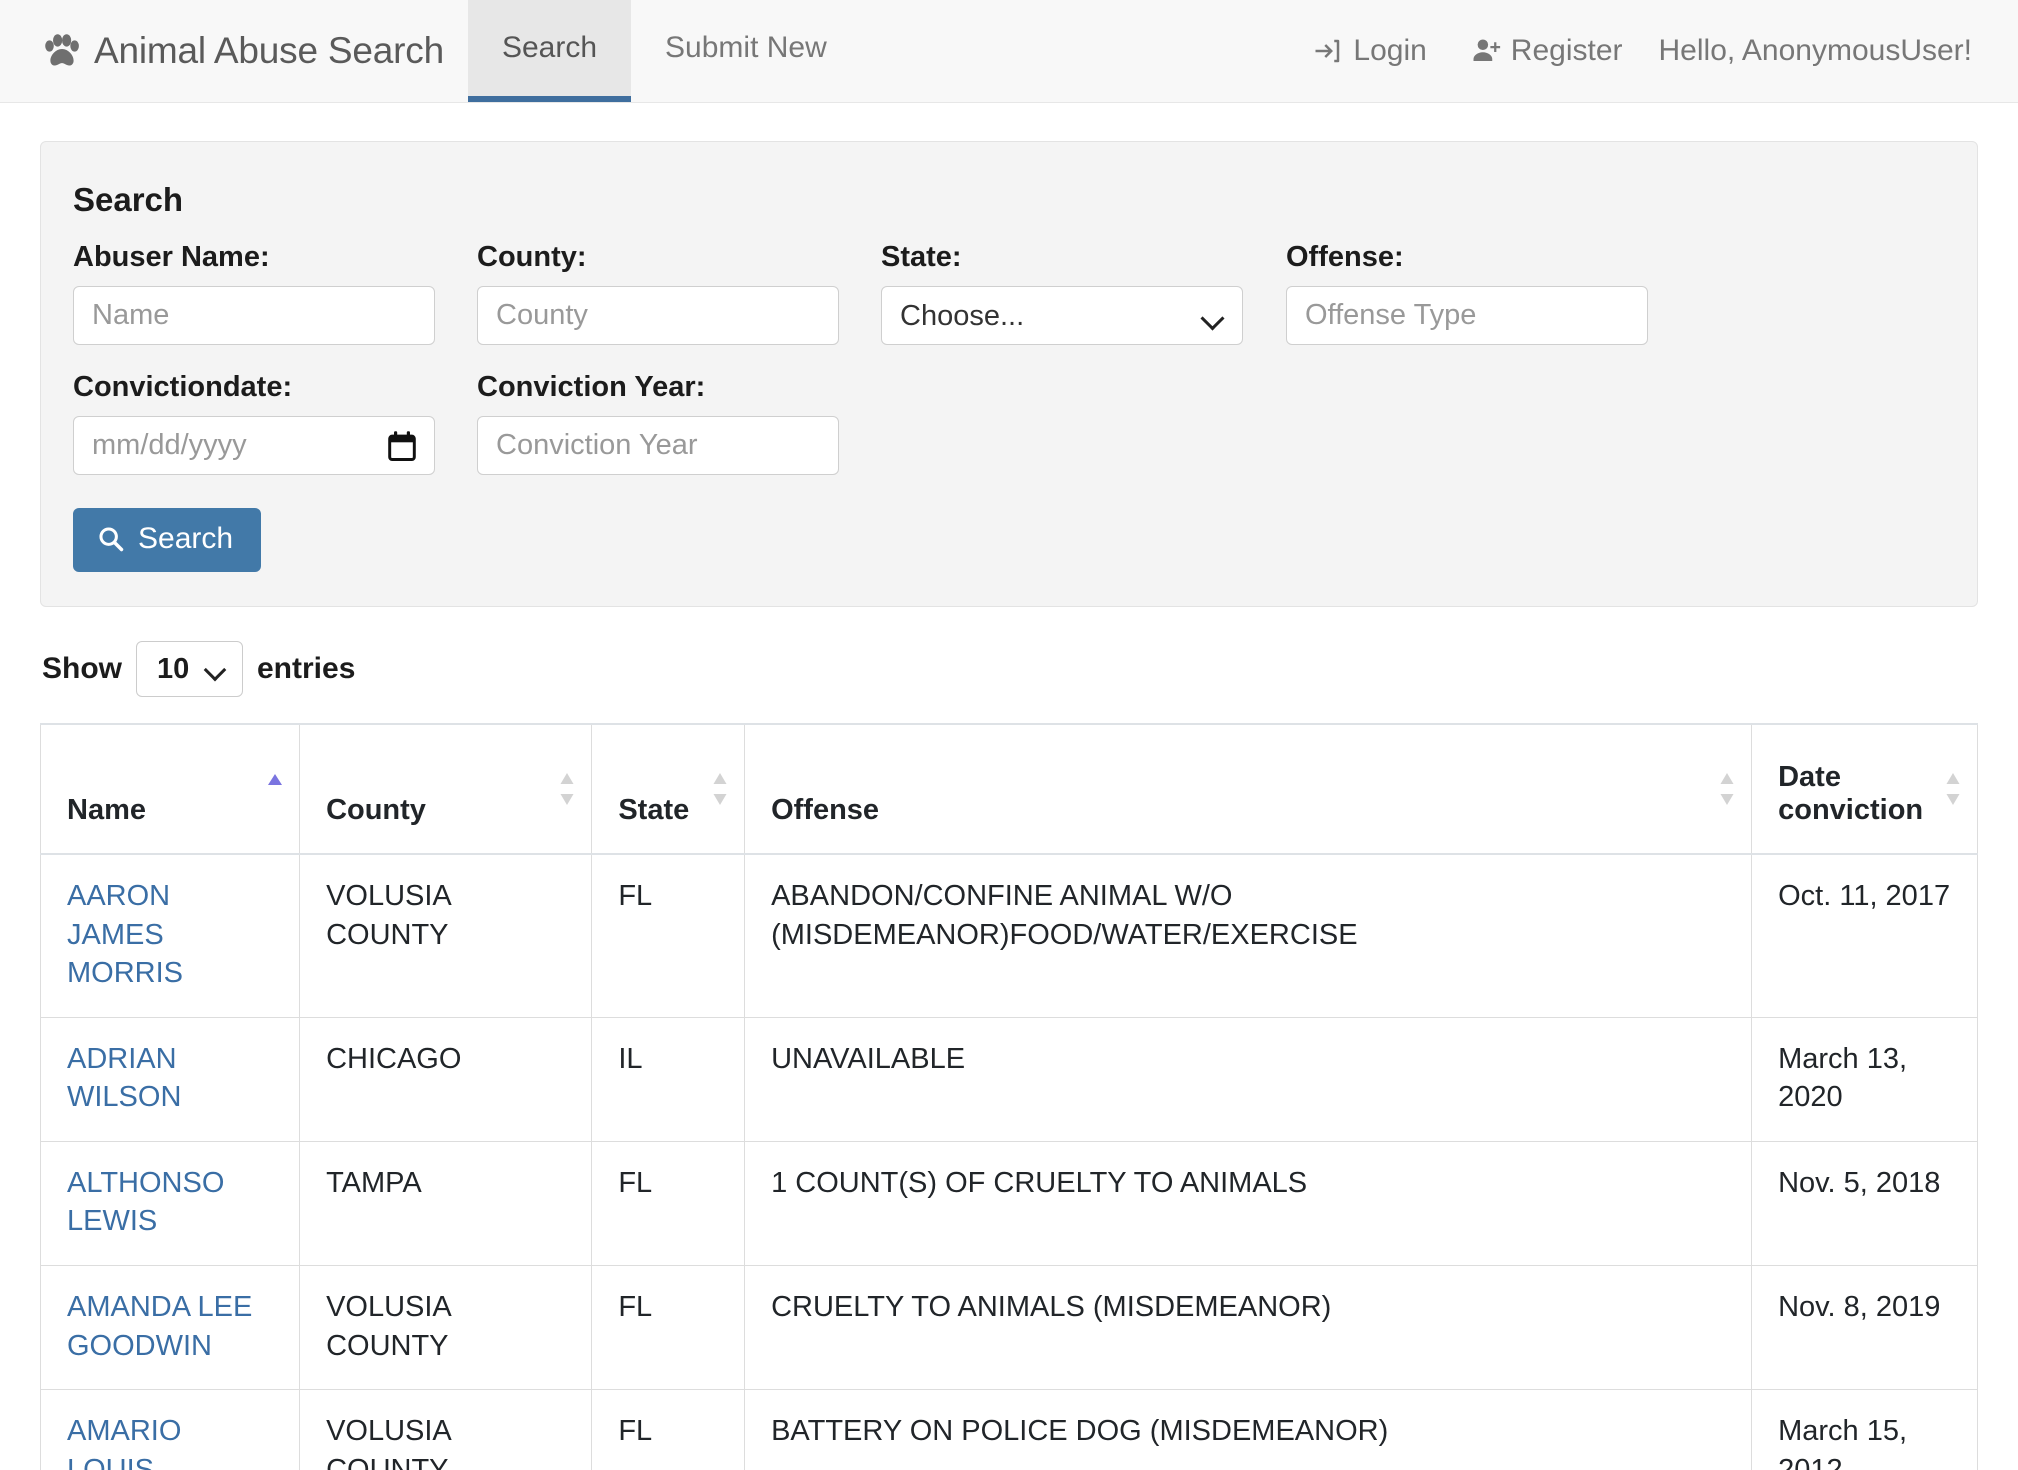  What do you see at coordinates (1248, 789) in the screenshot?
I see `column-header-offense: Offense` at bounding box center [1248, 789].